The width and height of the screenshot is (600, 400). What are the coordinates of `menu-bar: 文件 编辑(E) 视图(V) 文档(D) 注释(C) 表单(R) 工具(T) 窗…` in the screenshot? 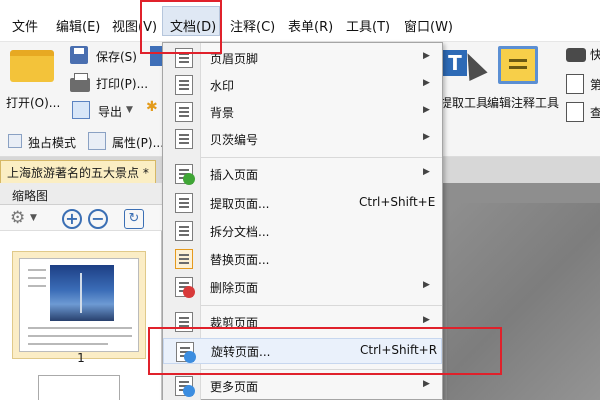 It's located at (300, 21).